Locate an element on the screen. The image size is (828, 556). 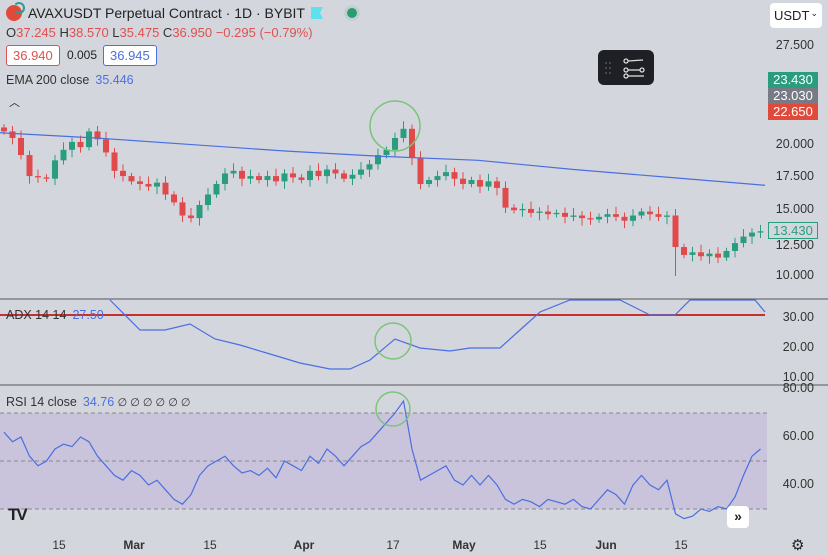
price-tick: 10.000 is located at coordinates (794, 274).